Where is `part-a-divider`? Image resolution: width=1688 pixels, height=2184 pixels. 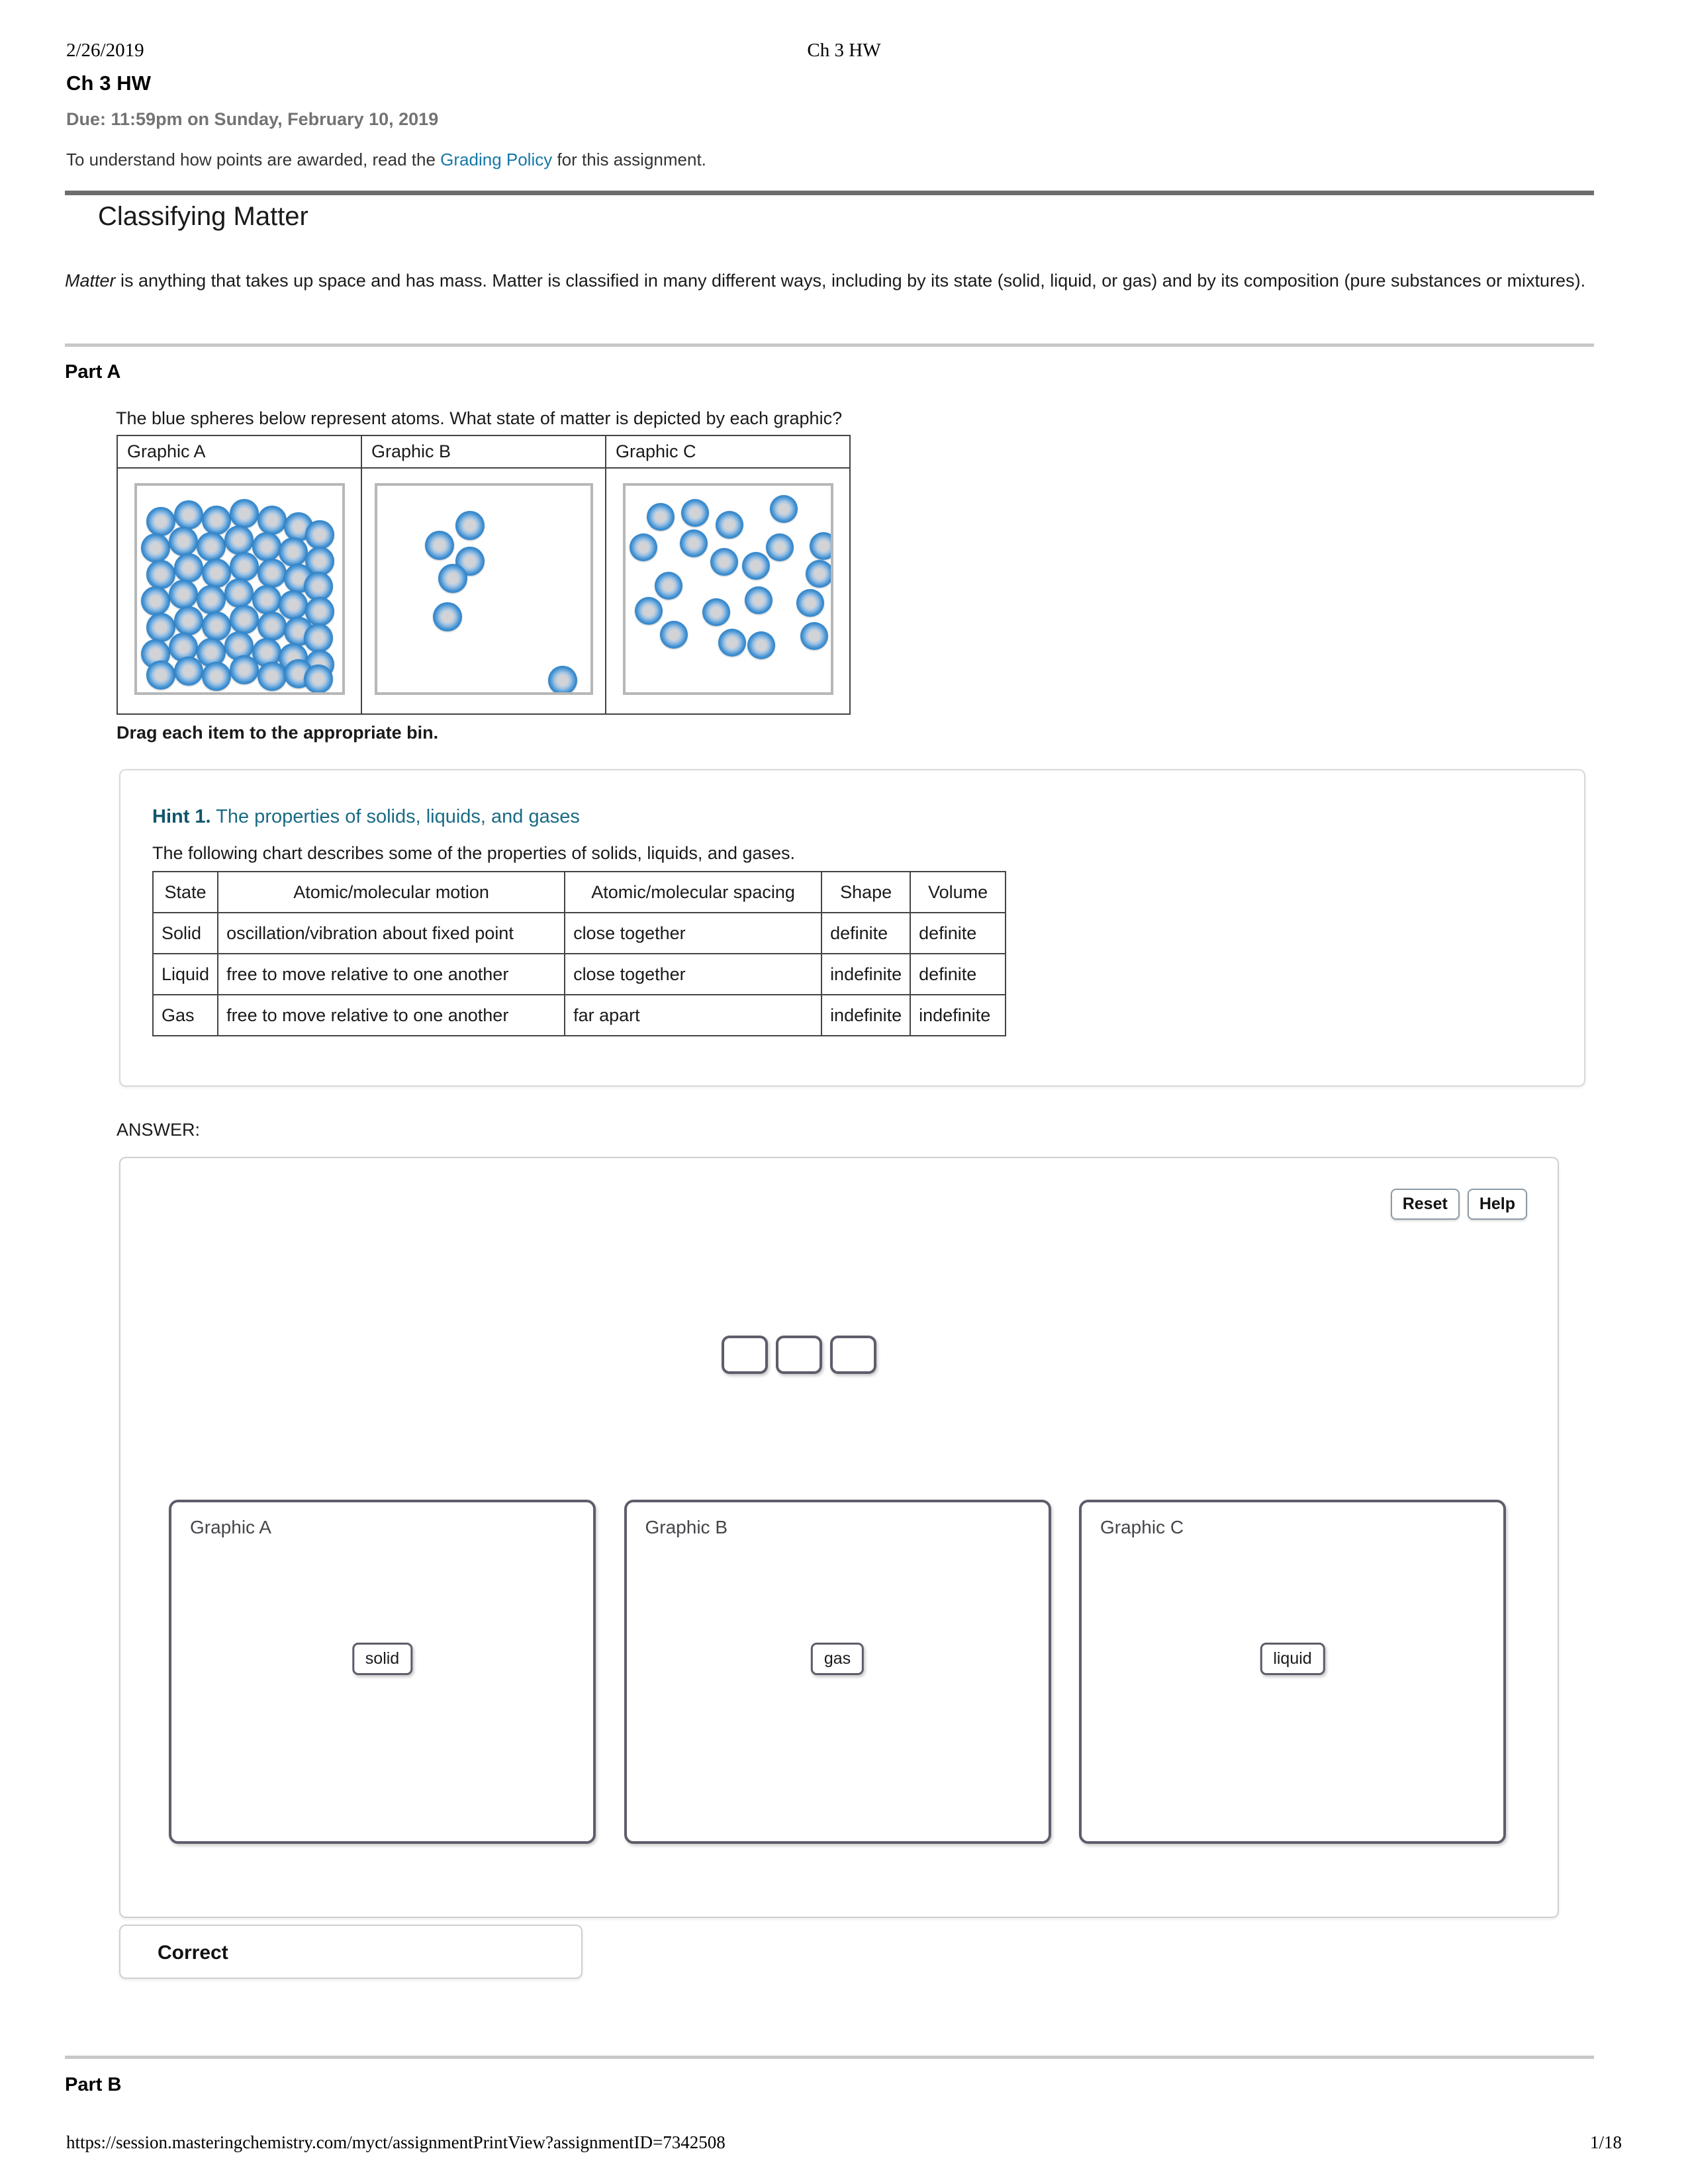 part-a-divider is located at coordinates (829, 345).